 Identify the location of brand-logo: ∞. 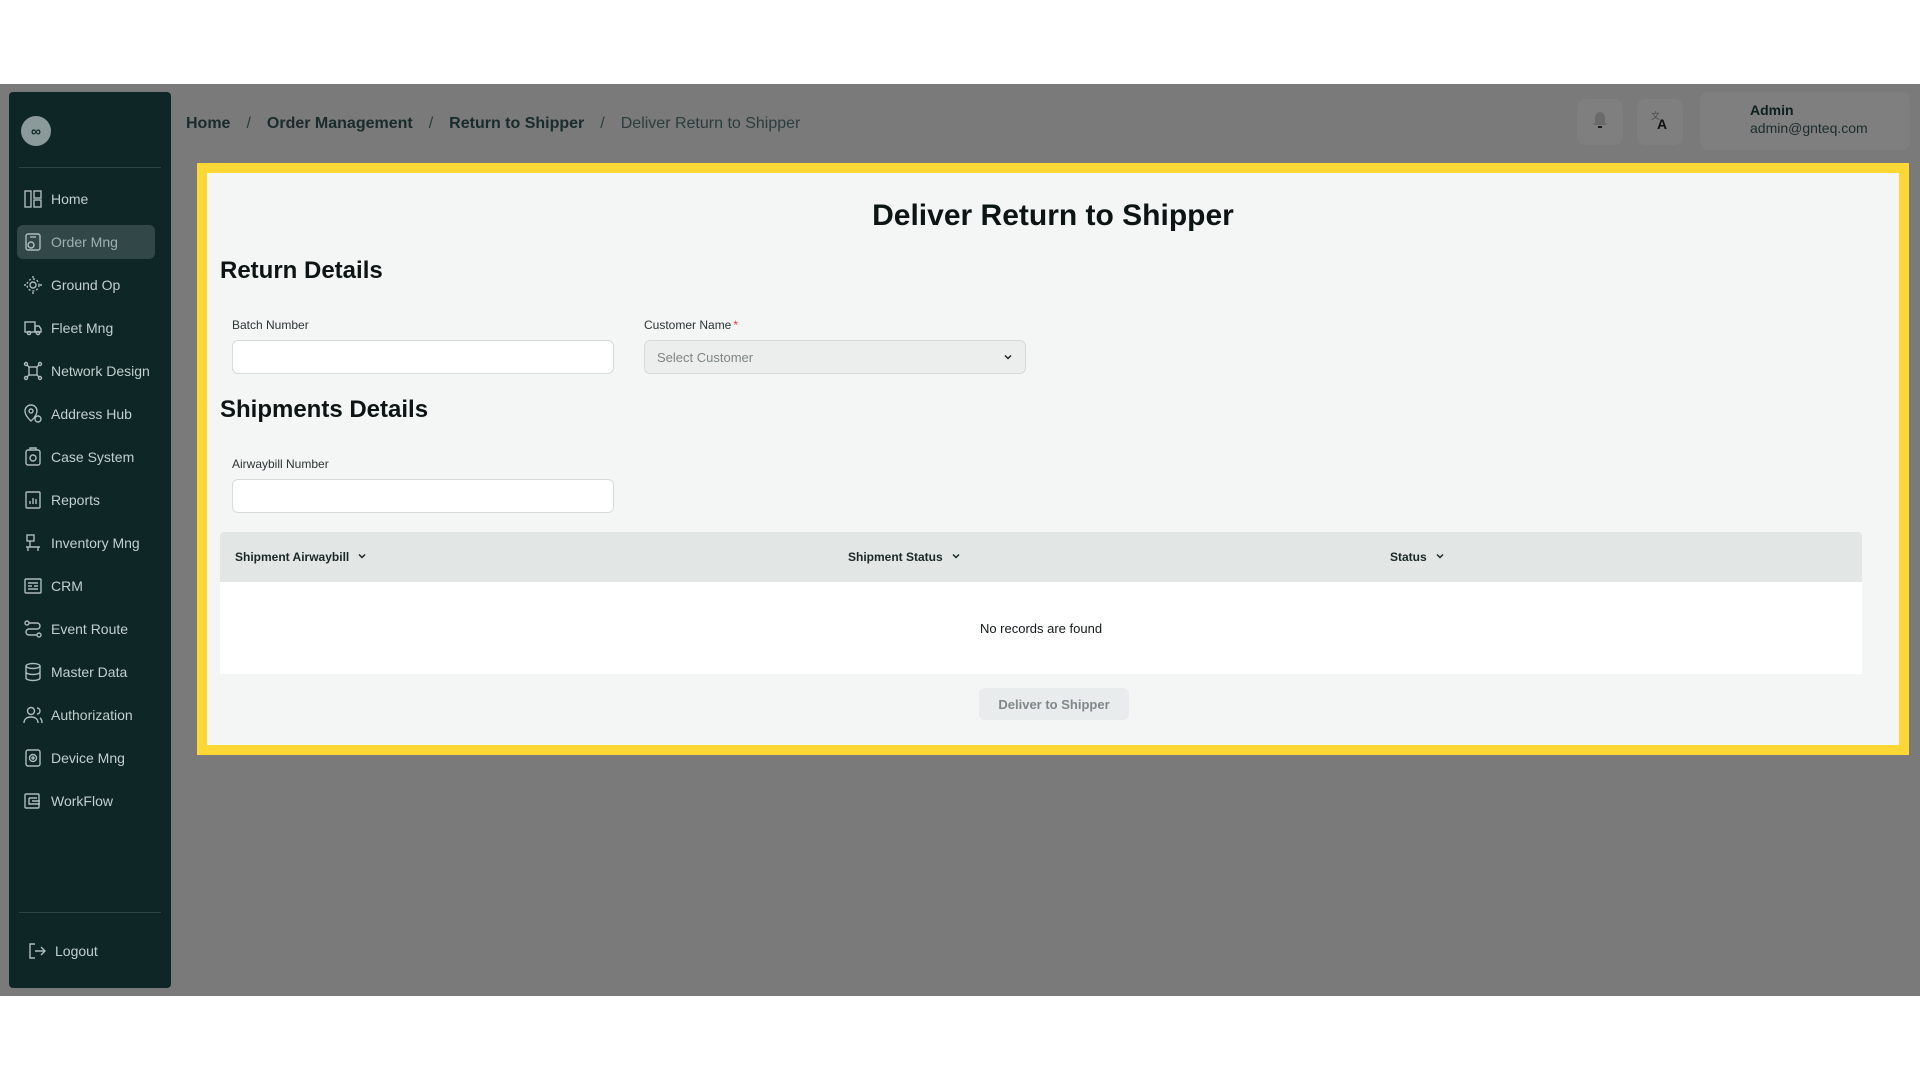
(36, 131).